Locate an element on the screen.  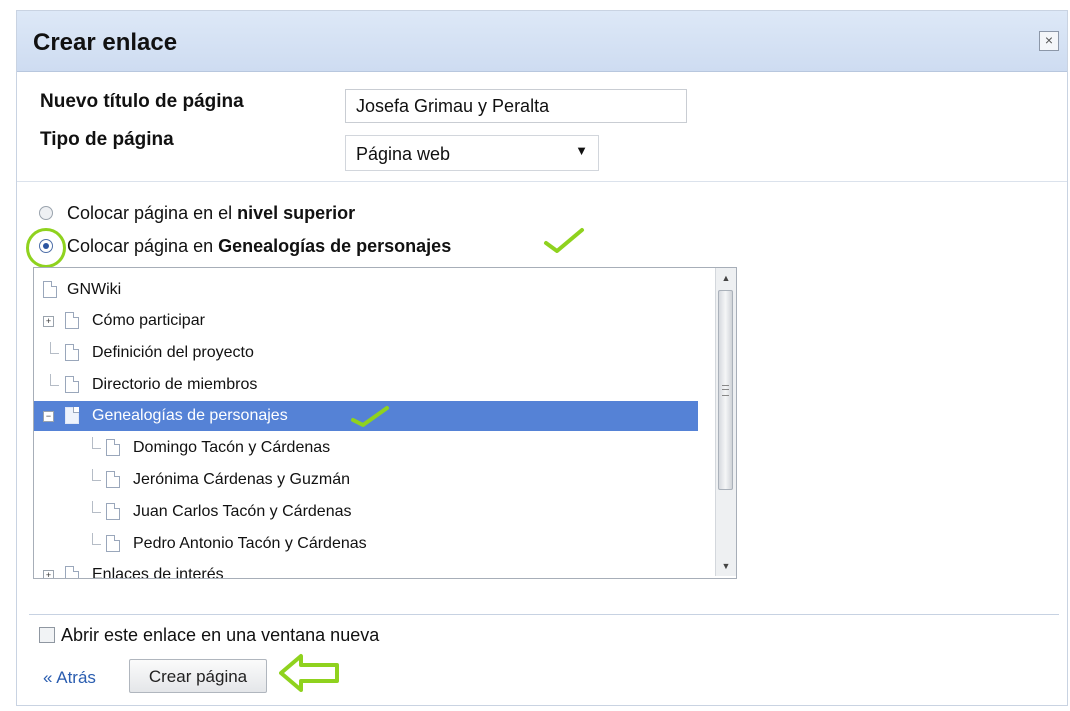
tree-item-genealogias: − Genealogías de personajes is located at coordinates (366, 416).